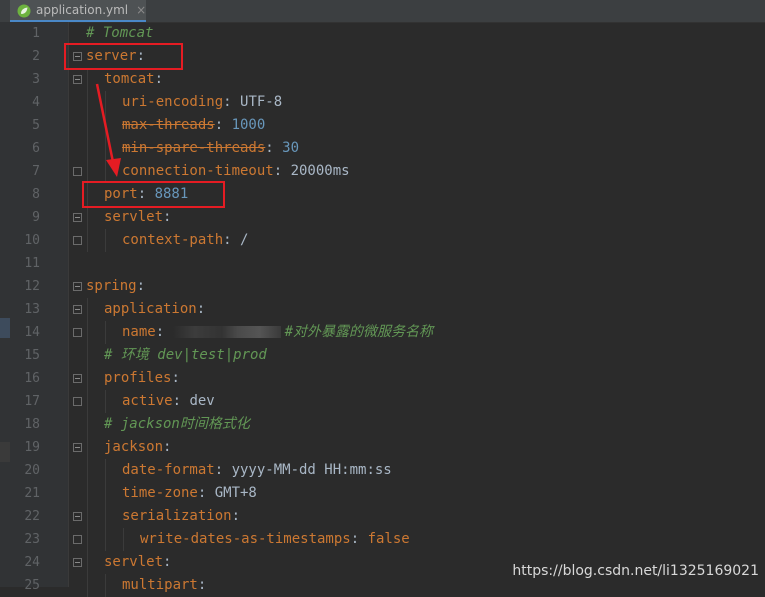 This screenshot has height=597, width=765. What do you see at coordinates (635, 571) in the screenshot?
I see `watermark: https://blog.csdn.net/li1325169021` at bounding box center [635, 571].